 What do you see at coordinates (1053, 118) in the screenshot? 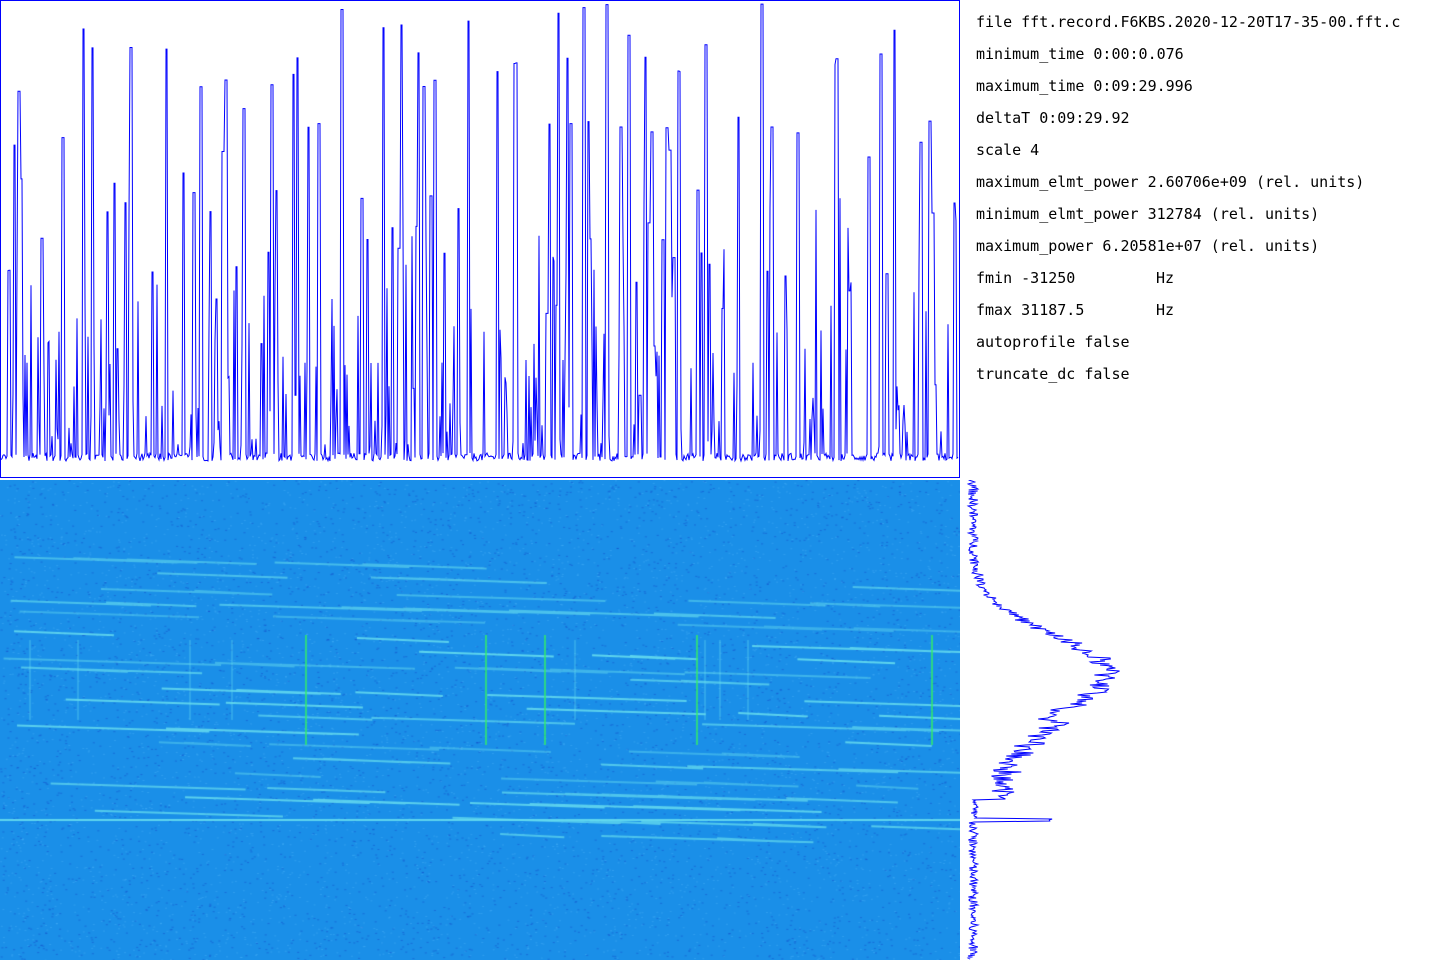
I see `info-delta-t: deltaT 0:09:29.92` at bounding box center [1053, 118].